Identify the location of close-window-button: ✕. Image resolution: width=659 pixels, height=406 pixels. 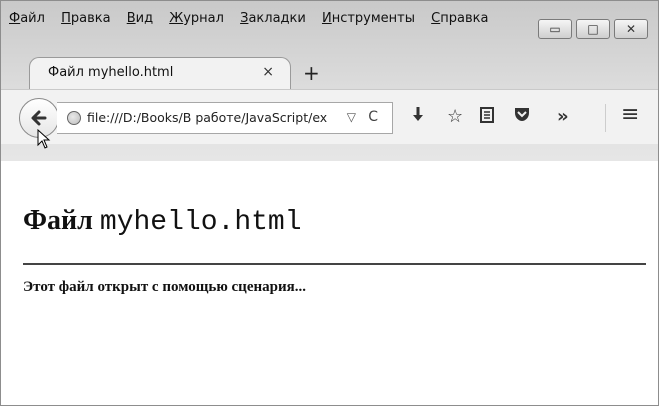
(631, 29).